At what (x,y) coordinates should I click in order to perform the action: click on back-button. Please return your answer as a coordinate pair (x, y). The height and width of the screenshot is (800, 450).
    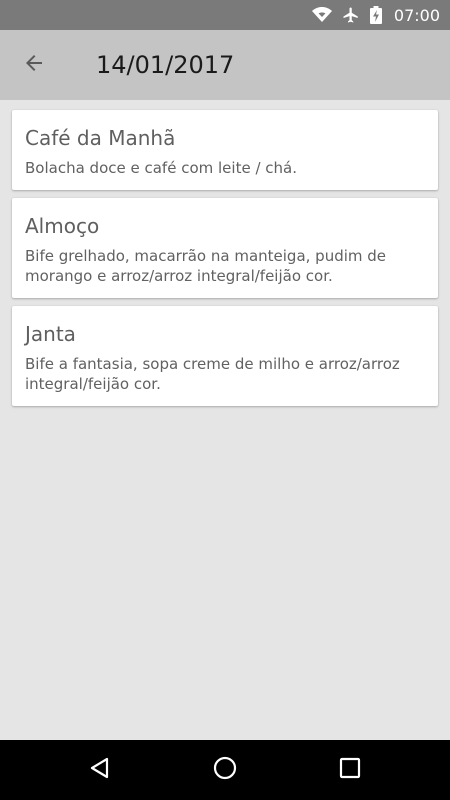
    Looking at the image, I should click on (34, 65).